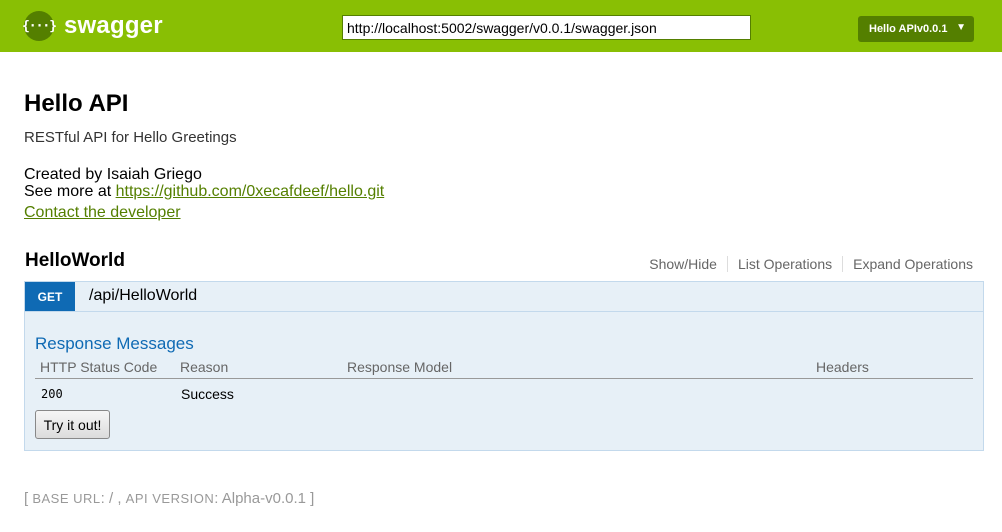 The image size is (1002, 532). What do you see at coordinates (262, 498) in the screenshot?
I see `api-version-value: : Alpha-v0.0.1` at bounding box center [262, 498].